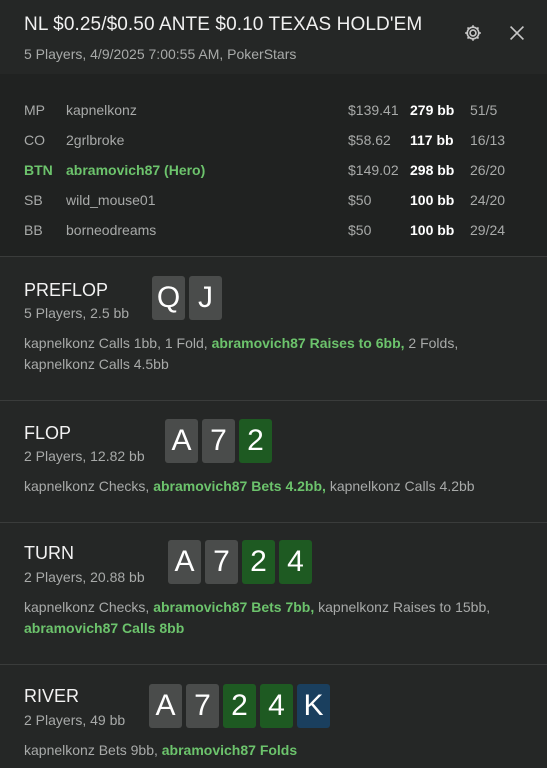 This screenshot has height=768, width=547. Describe the element at coordinates (75, 720) in the screenshot. I see `street-info: 2 Players, 49 bb` at that location.